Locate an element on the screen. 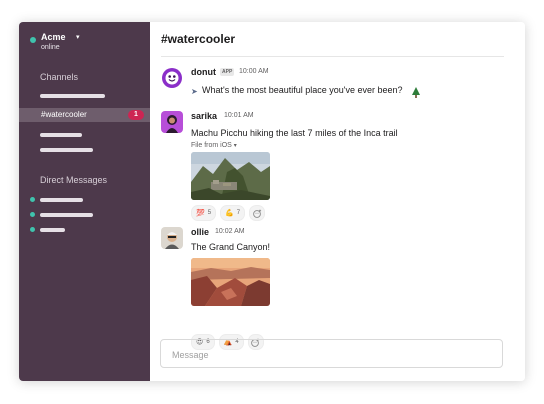 This screenshot has width=544, height=404. message-input is located at coordinates (332, 354).